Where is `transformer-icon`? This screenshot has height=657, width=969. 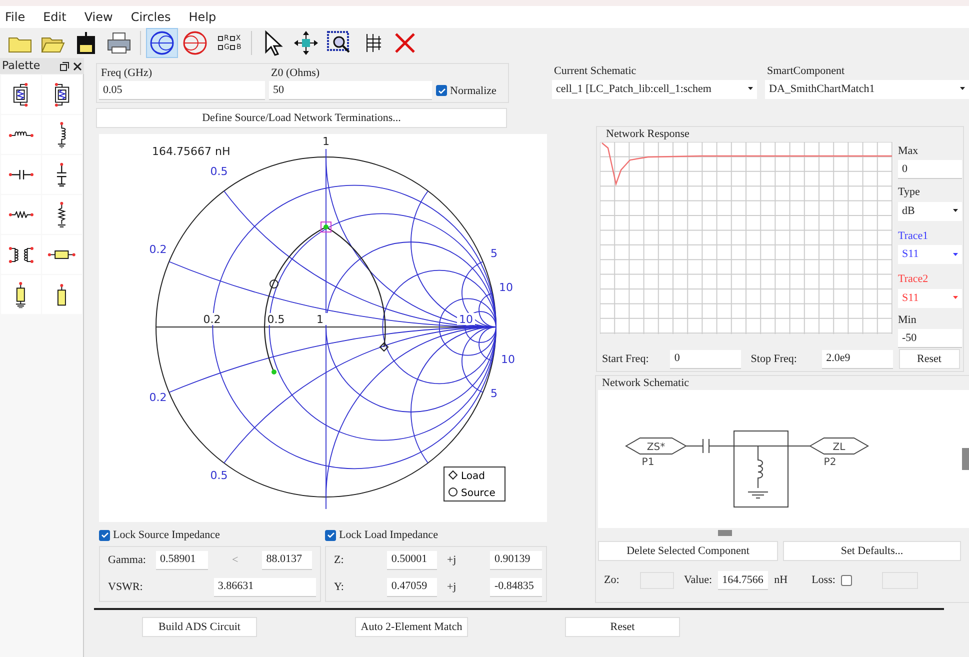
transformer-icon is located at coordinates (21, 255).